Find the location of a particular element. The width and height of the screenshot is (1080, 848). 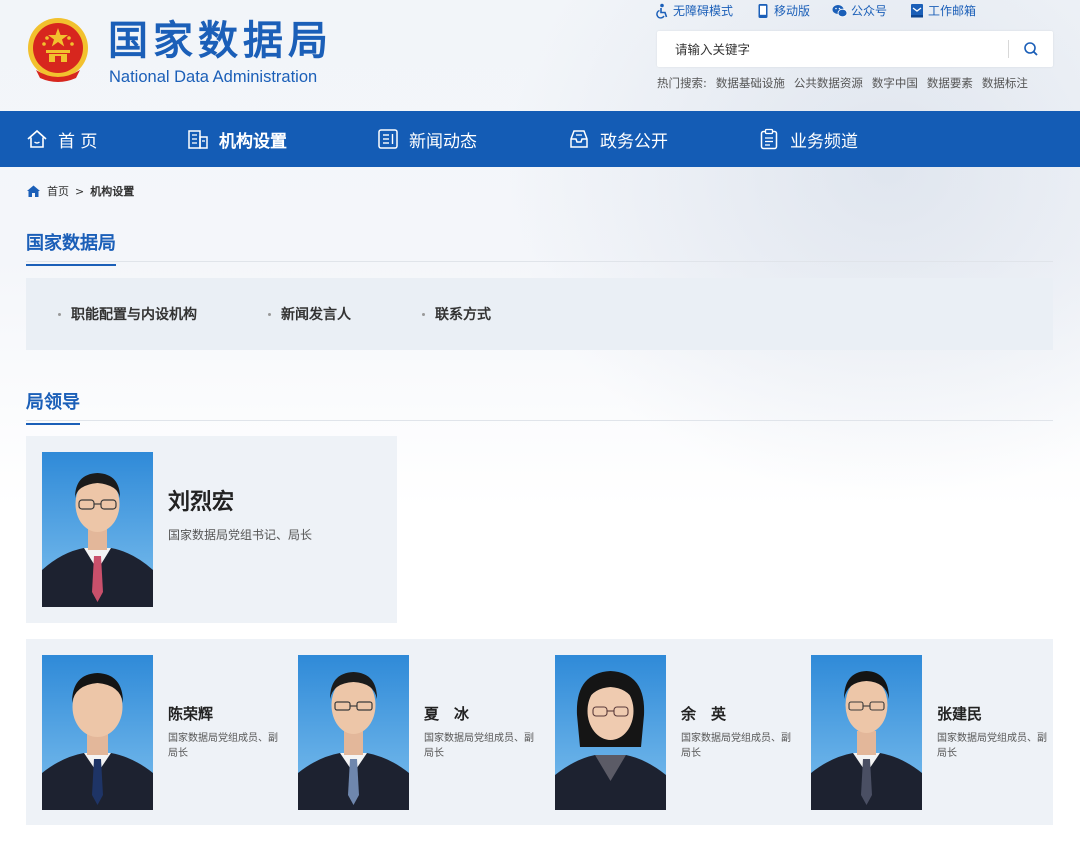

search-icon is located at coordinates (1031, 49).